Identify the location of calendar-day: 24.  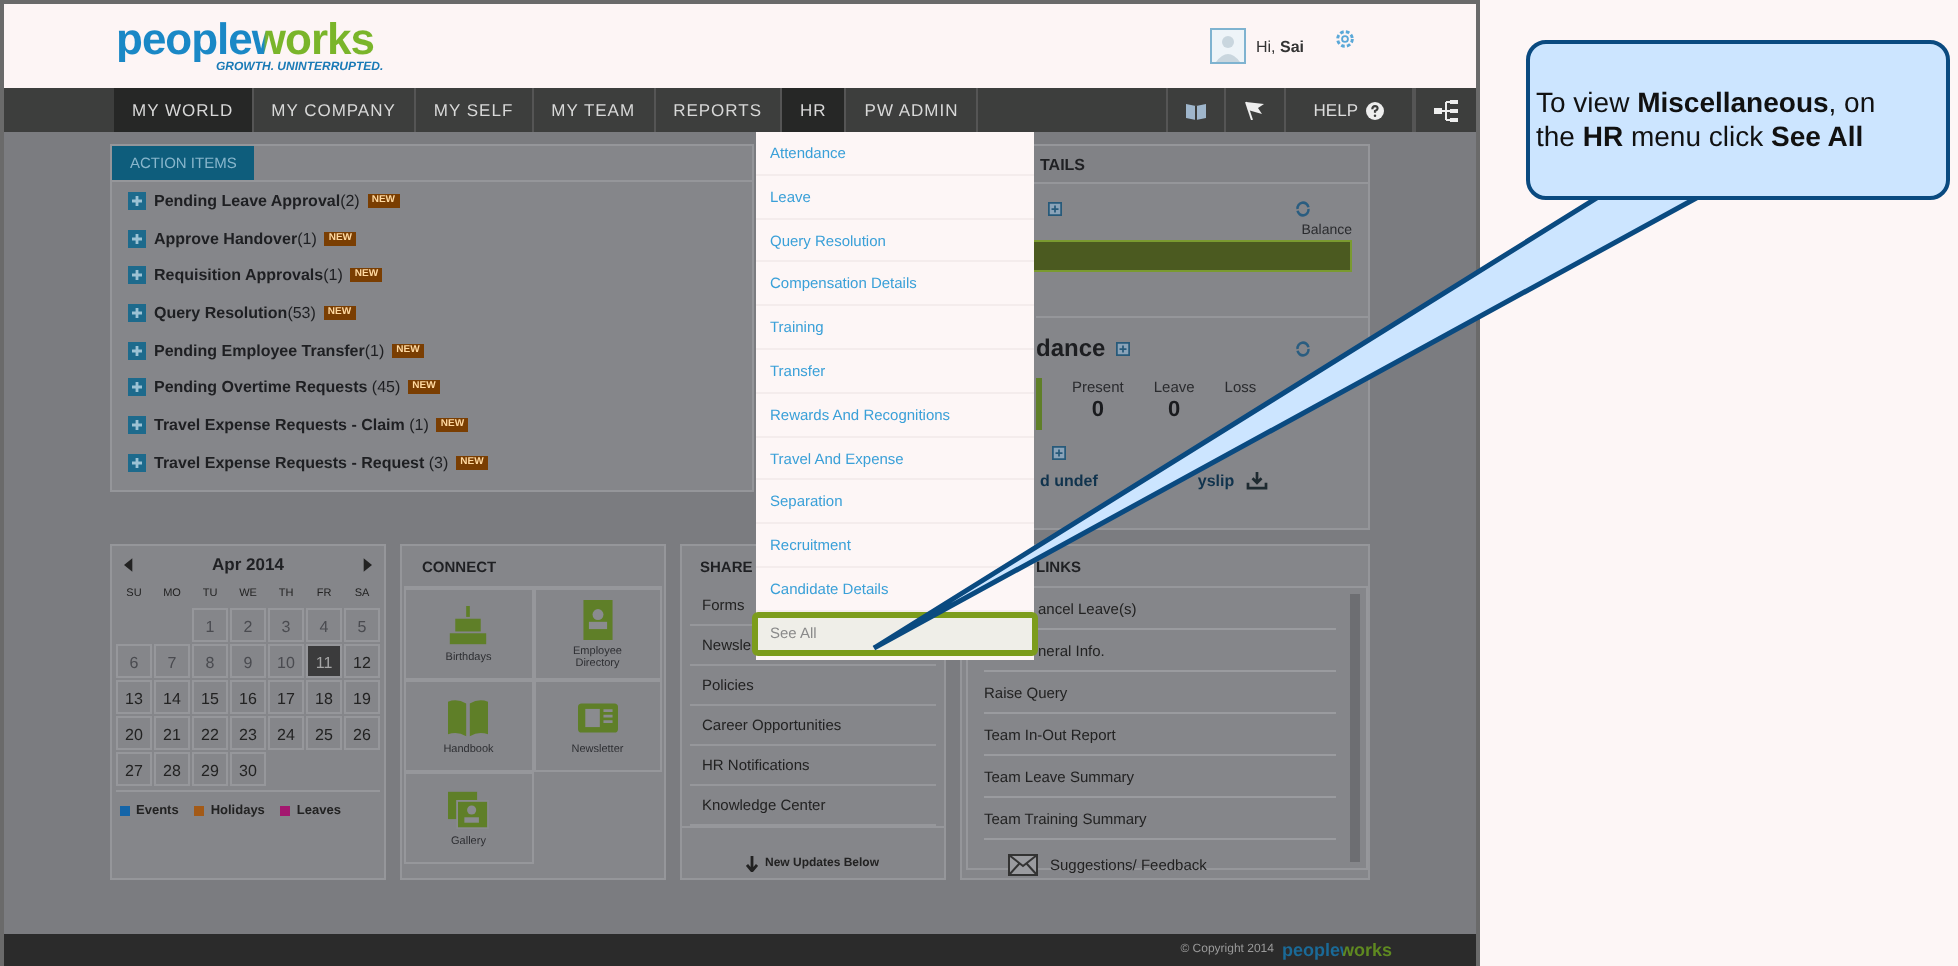
(286, 733).